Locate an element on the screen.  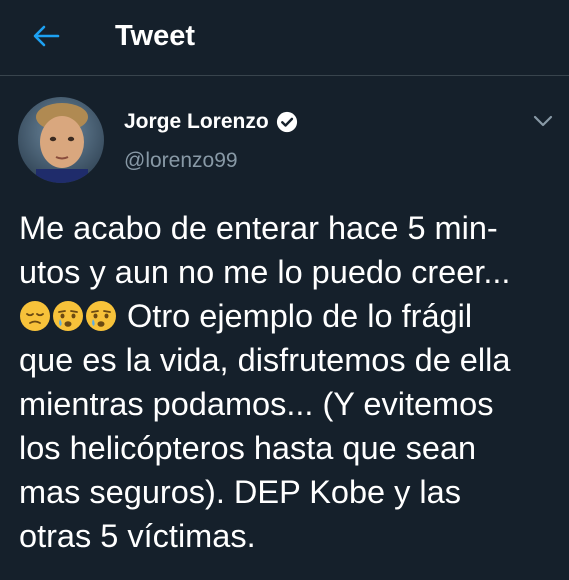
pensive-face-emoji is located at coordinates (35, 316).